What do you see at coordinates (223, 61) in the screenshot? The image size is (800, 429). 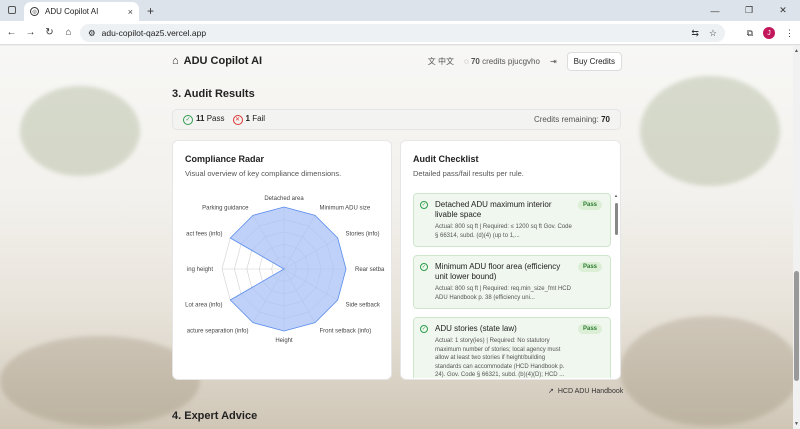 I see `brand-name: ADU Copilot AI` at bounding box center [223, 61].